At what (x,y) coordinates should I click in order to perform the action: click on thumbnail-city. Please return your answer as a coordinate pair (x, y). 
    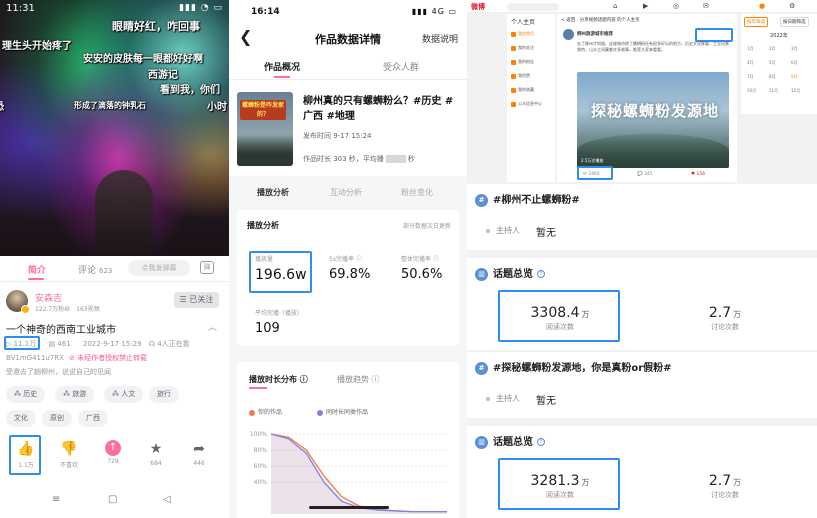
    Looking at the image, I should click on (265, 151).